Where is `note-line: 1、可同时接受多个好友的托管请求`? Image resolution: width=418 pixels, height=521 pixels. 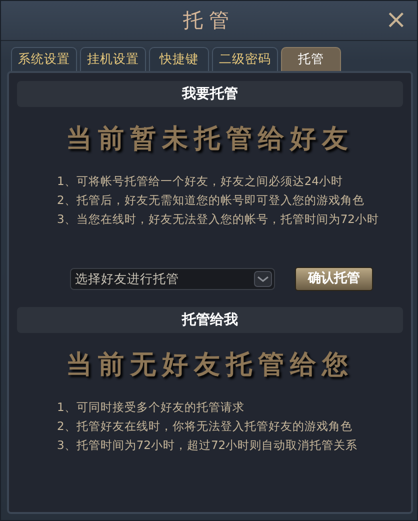
note-line: 1、可同时接受多个好友的托管请求 is located at coordinates (150, 407).